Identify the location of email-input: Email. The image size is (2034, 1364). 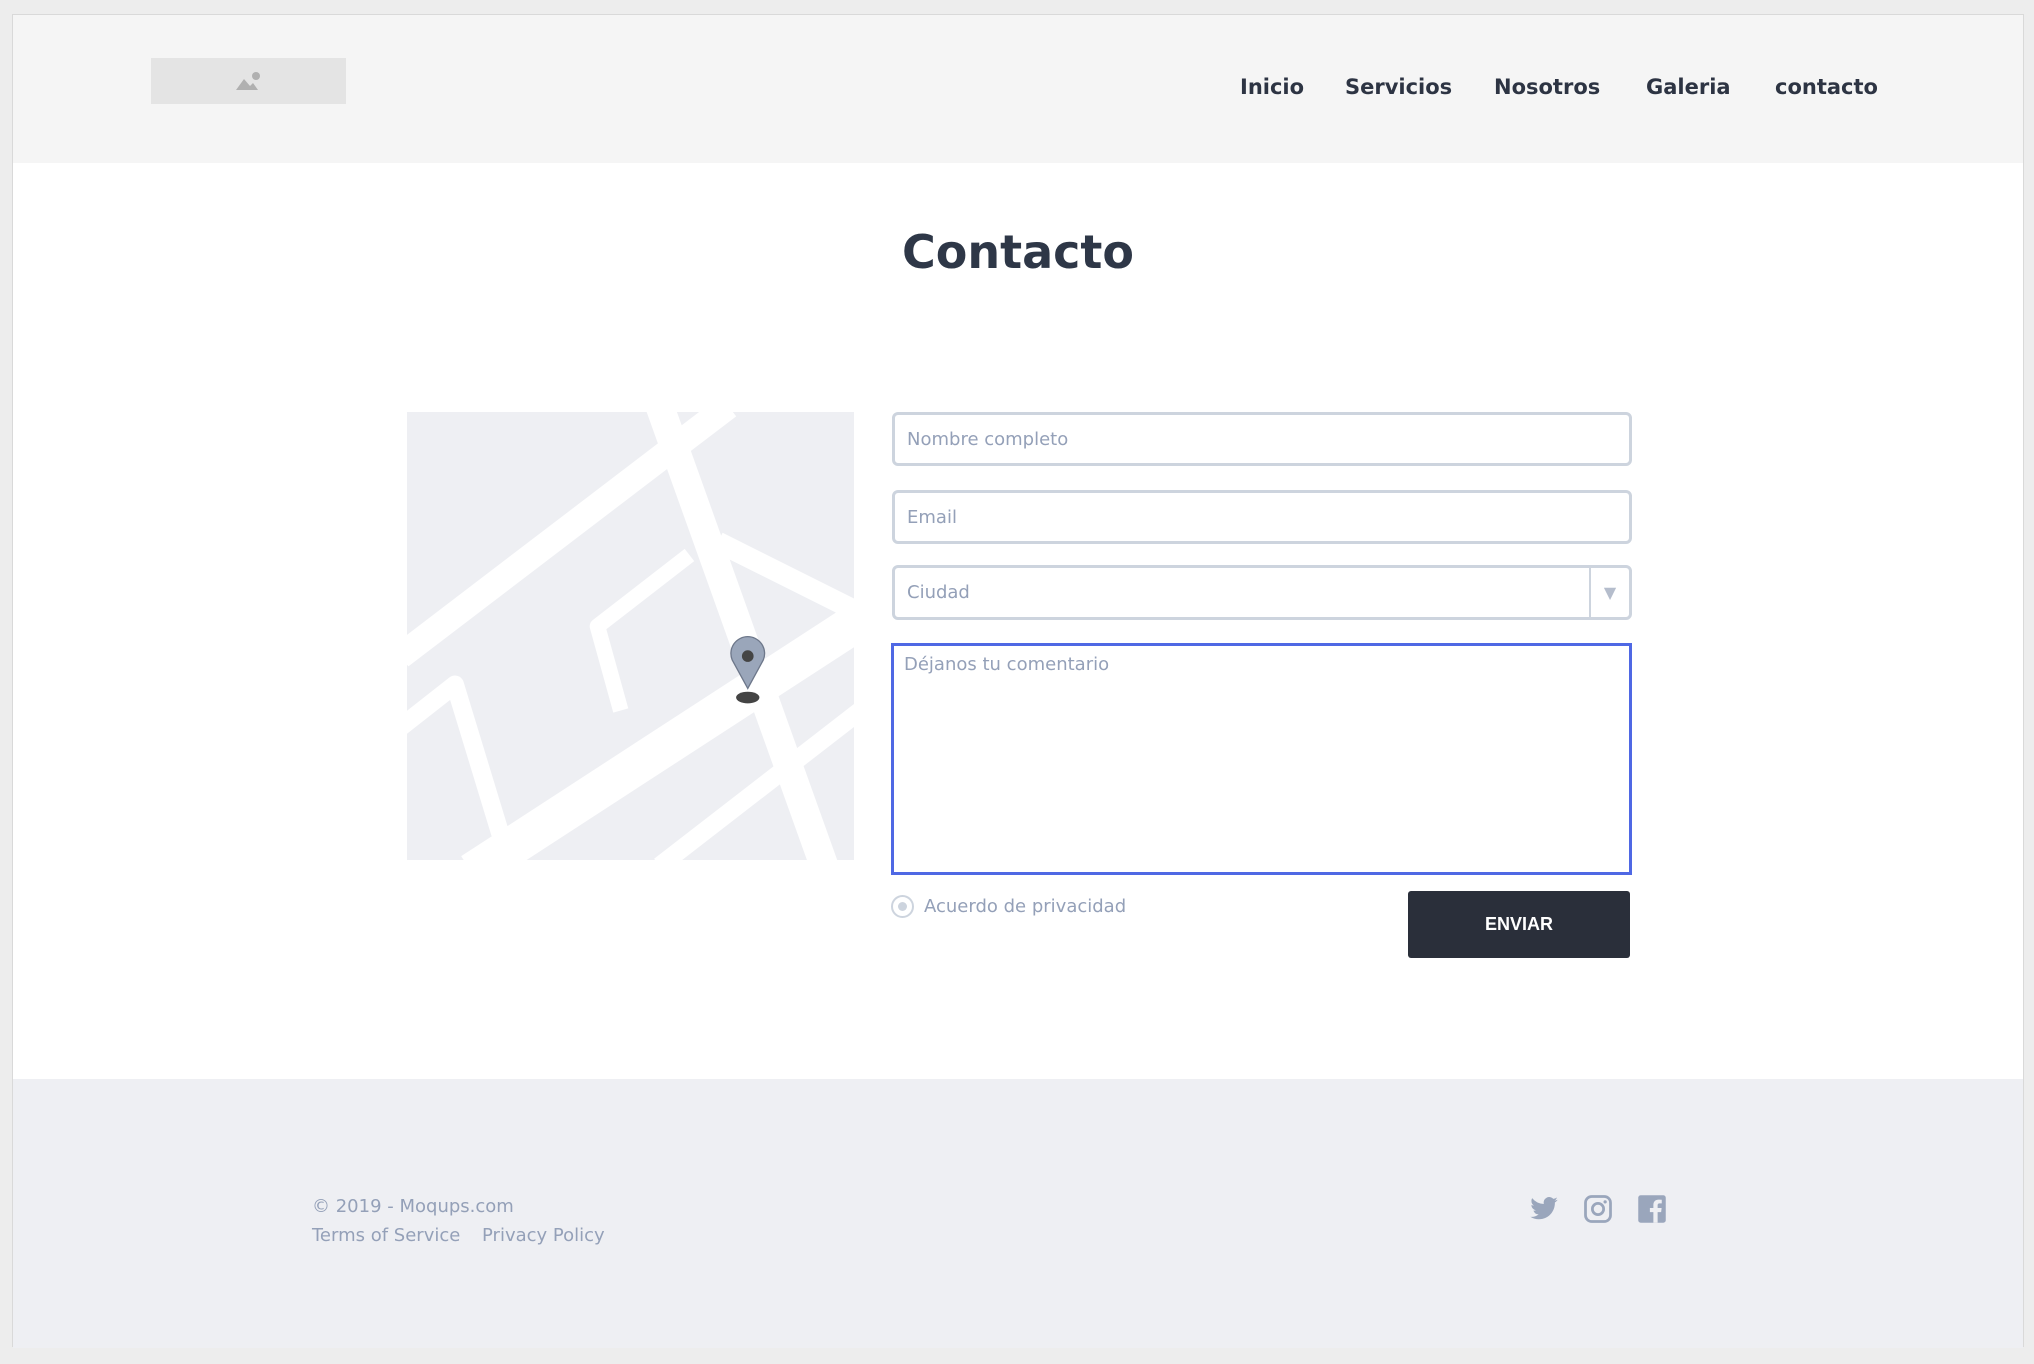
(1262, 517).